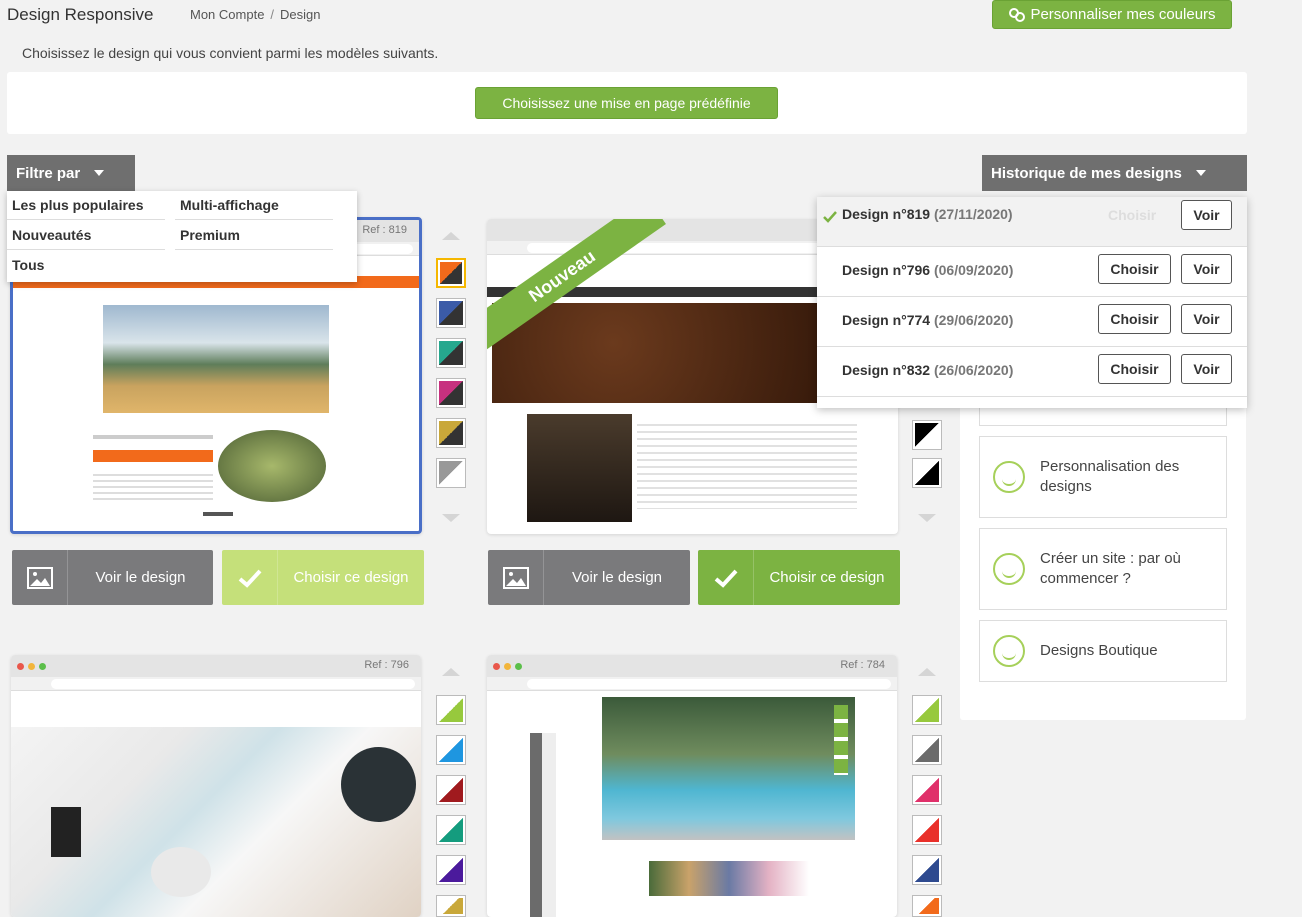 This screenshot has width=1302, height=917. I want to click on history-design-date: (26/06/2020), so click(973, 370).